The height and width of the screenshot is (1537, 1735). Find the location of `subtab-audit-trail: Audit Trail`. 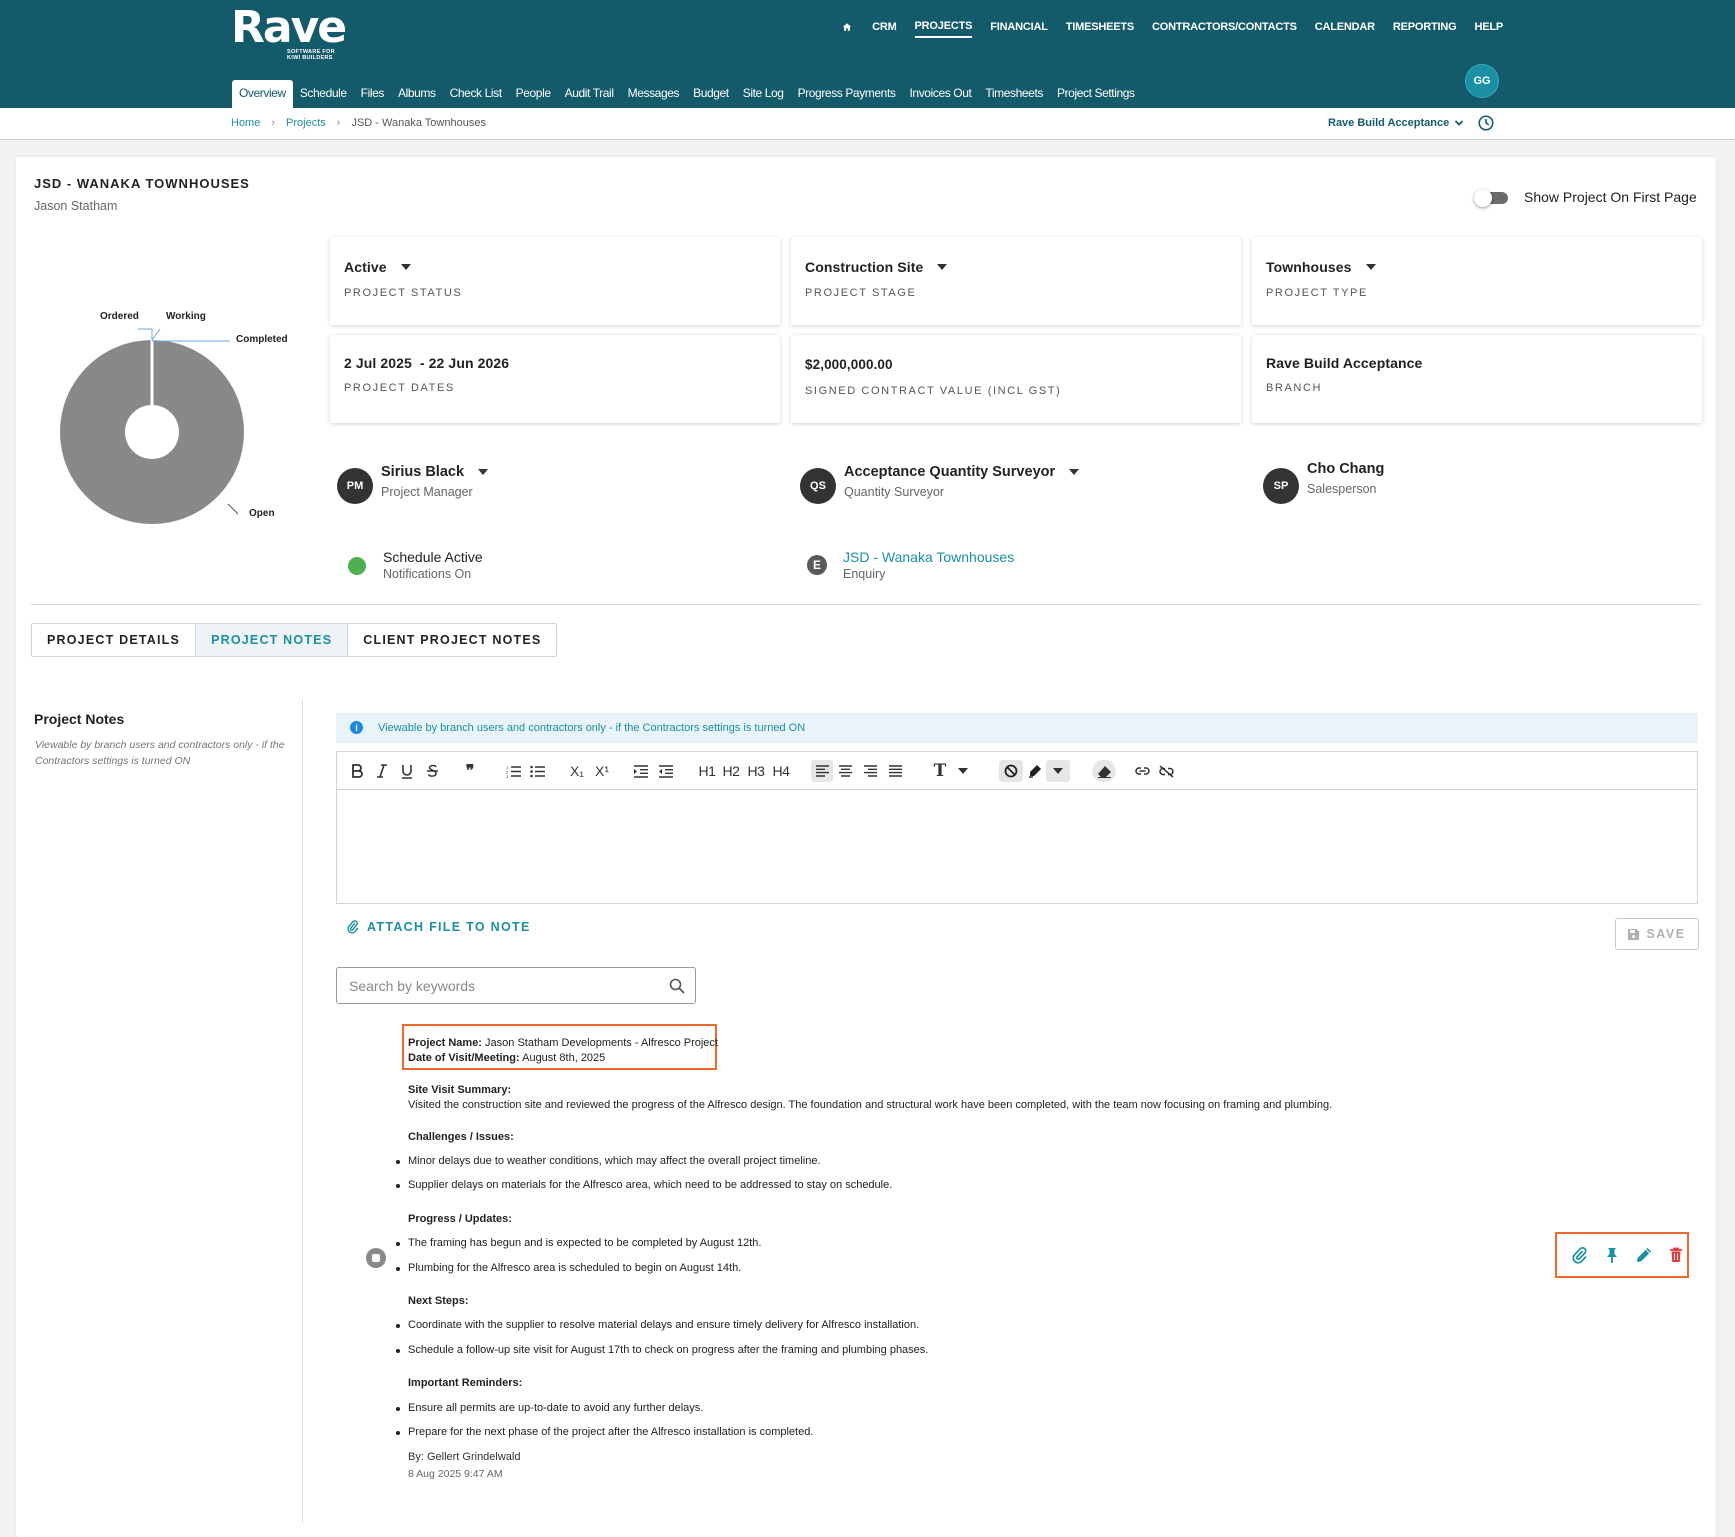

subtab-audit-trail: Audit Trail is located at coordinates (589, 94).